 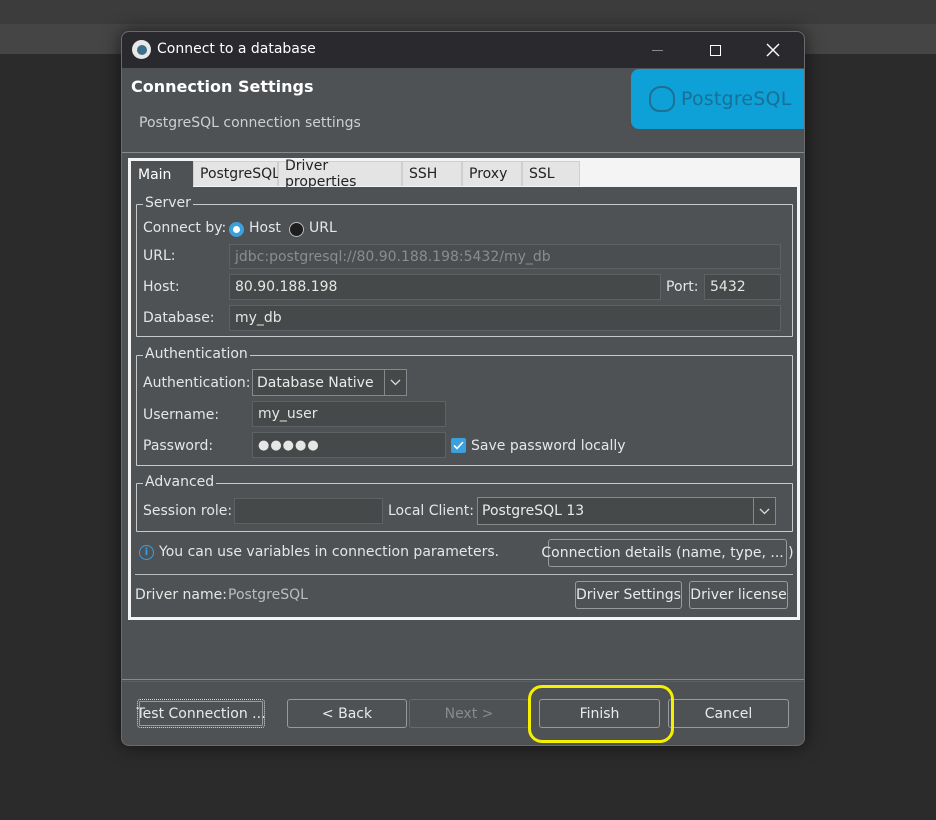 What do you see at coordinates (236, 49) in the screenshot?
I see `window-title: Connect to a database` at bounding box center [236, 49].